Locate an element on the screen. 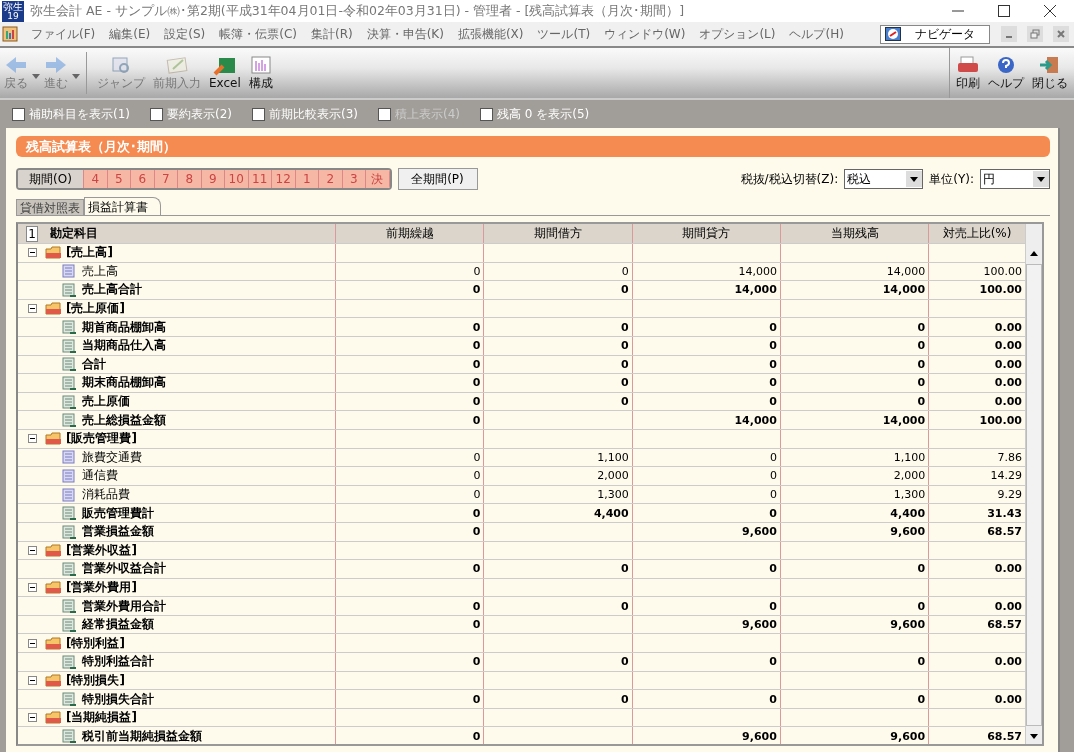  account-group: [営業外費用] is located at coordinates (101, 587).